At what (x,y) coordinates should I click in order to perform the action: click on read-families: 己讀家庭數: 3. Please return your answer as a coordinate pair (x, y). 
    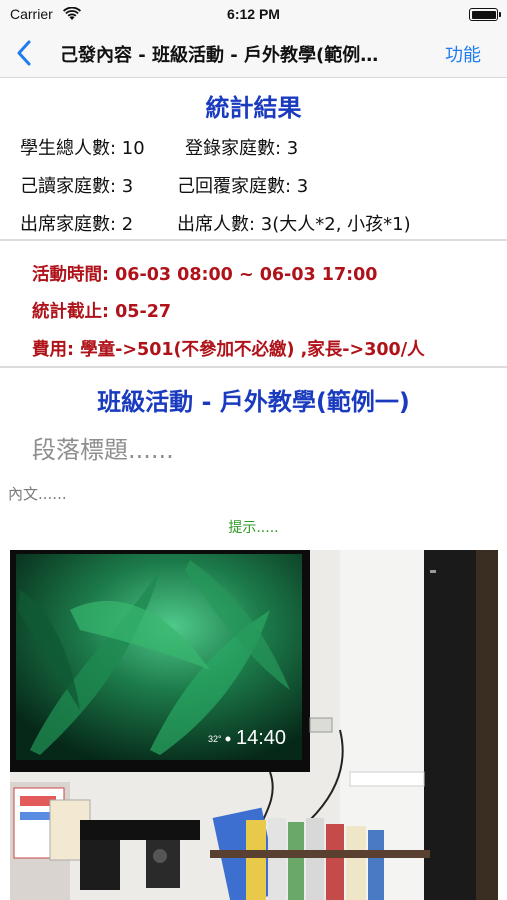
    Looking at the image, I should click on (77, 186).